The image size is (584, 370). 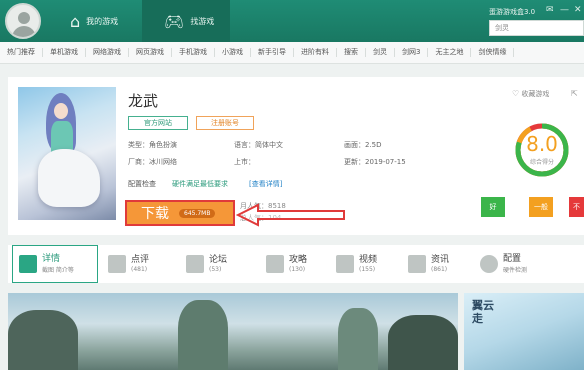 I want to click on download-button: 下载 645.7MB, so click(x=180, y=213).